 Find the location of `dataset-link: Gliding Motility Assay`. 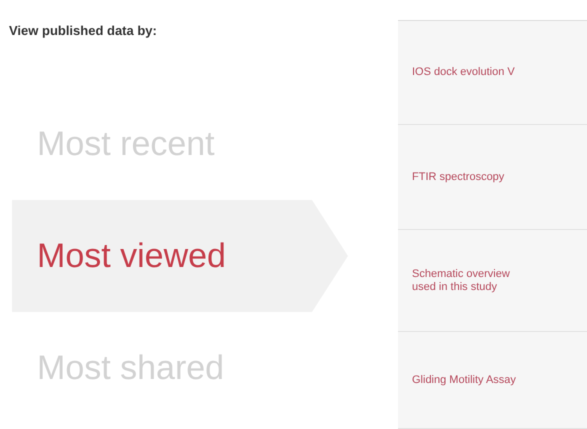

dataset-link: Gliding Motility Assay is located at coordinates (499, 380).